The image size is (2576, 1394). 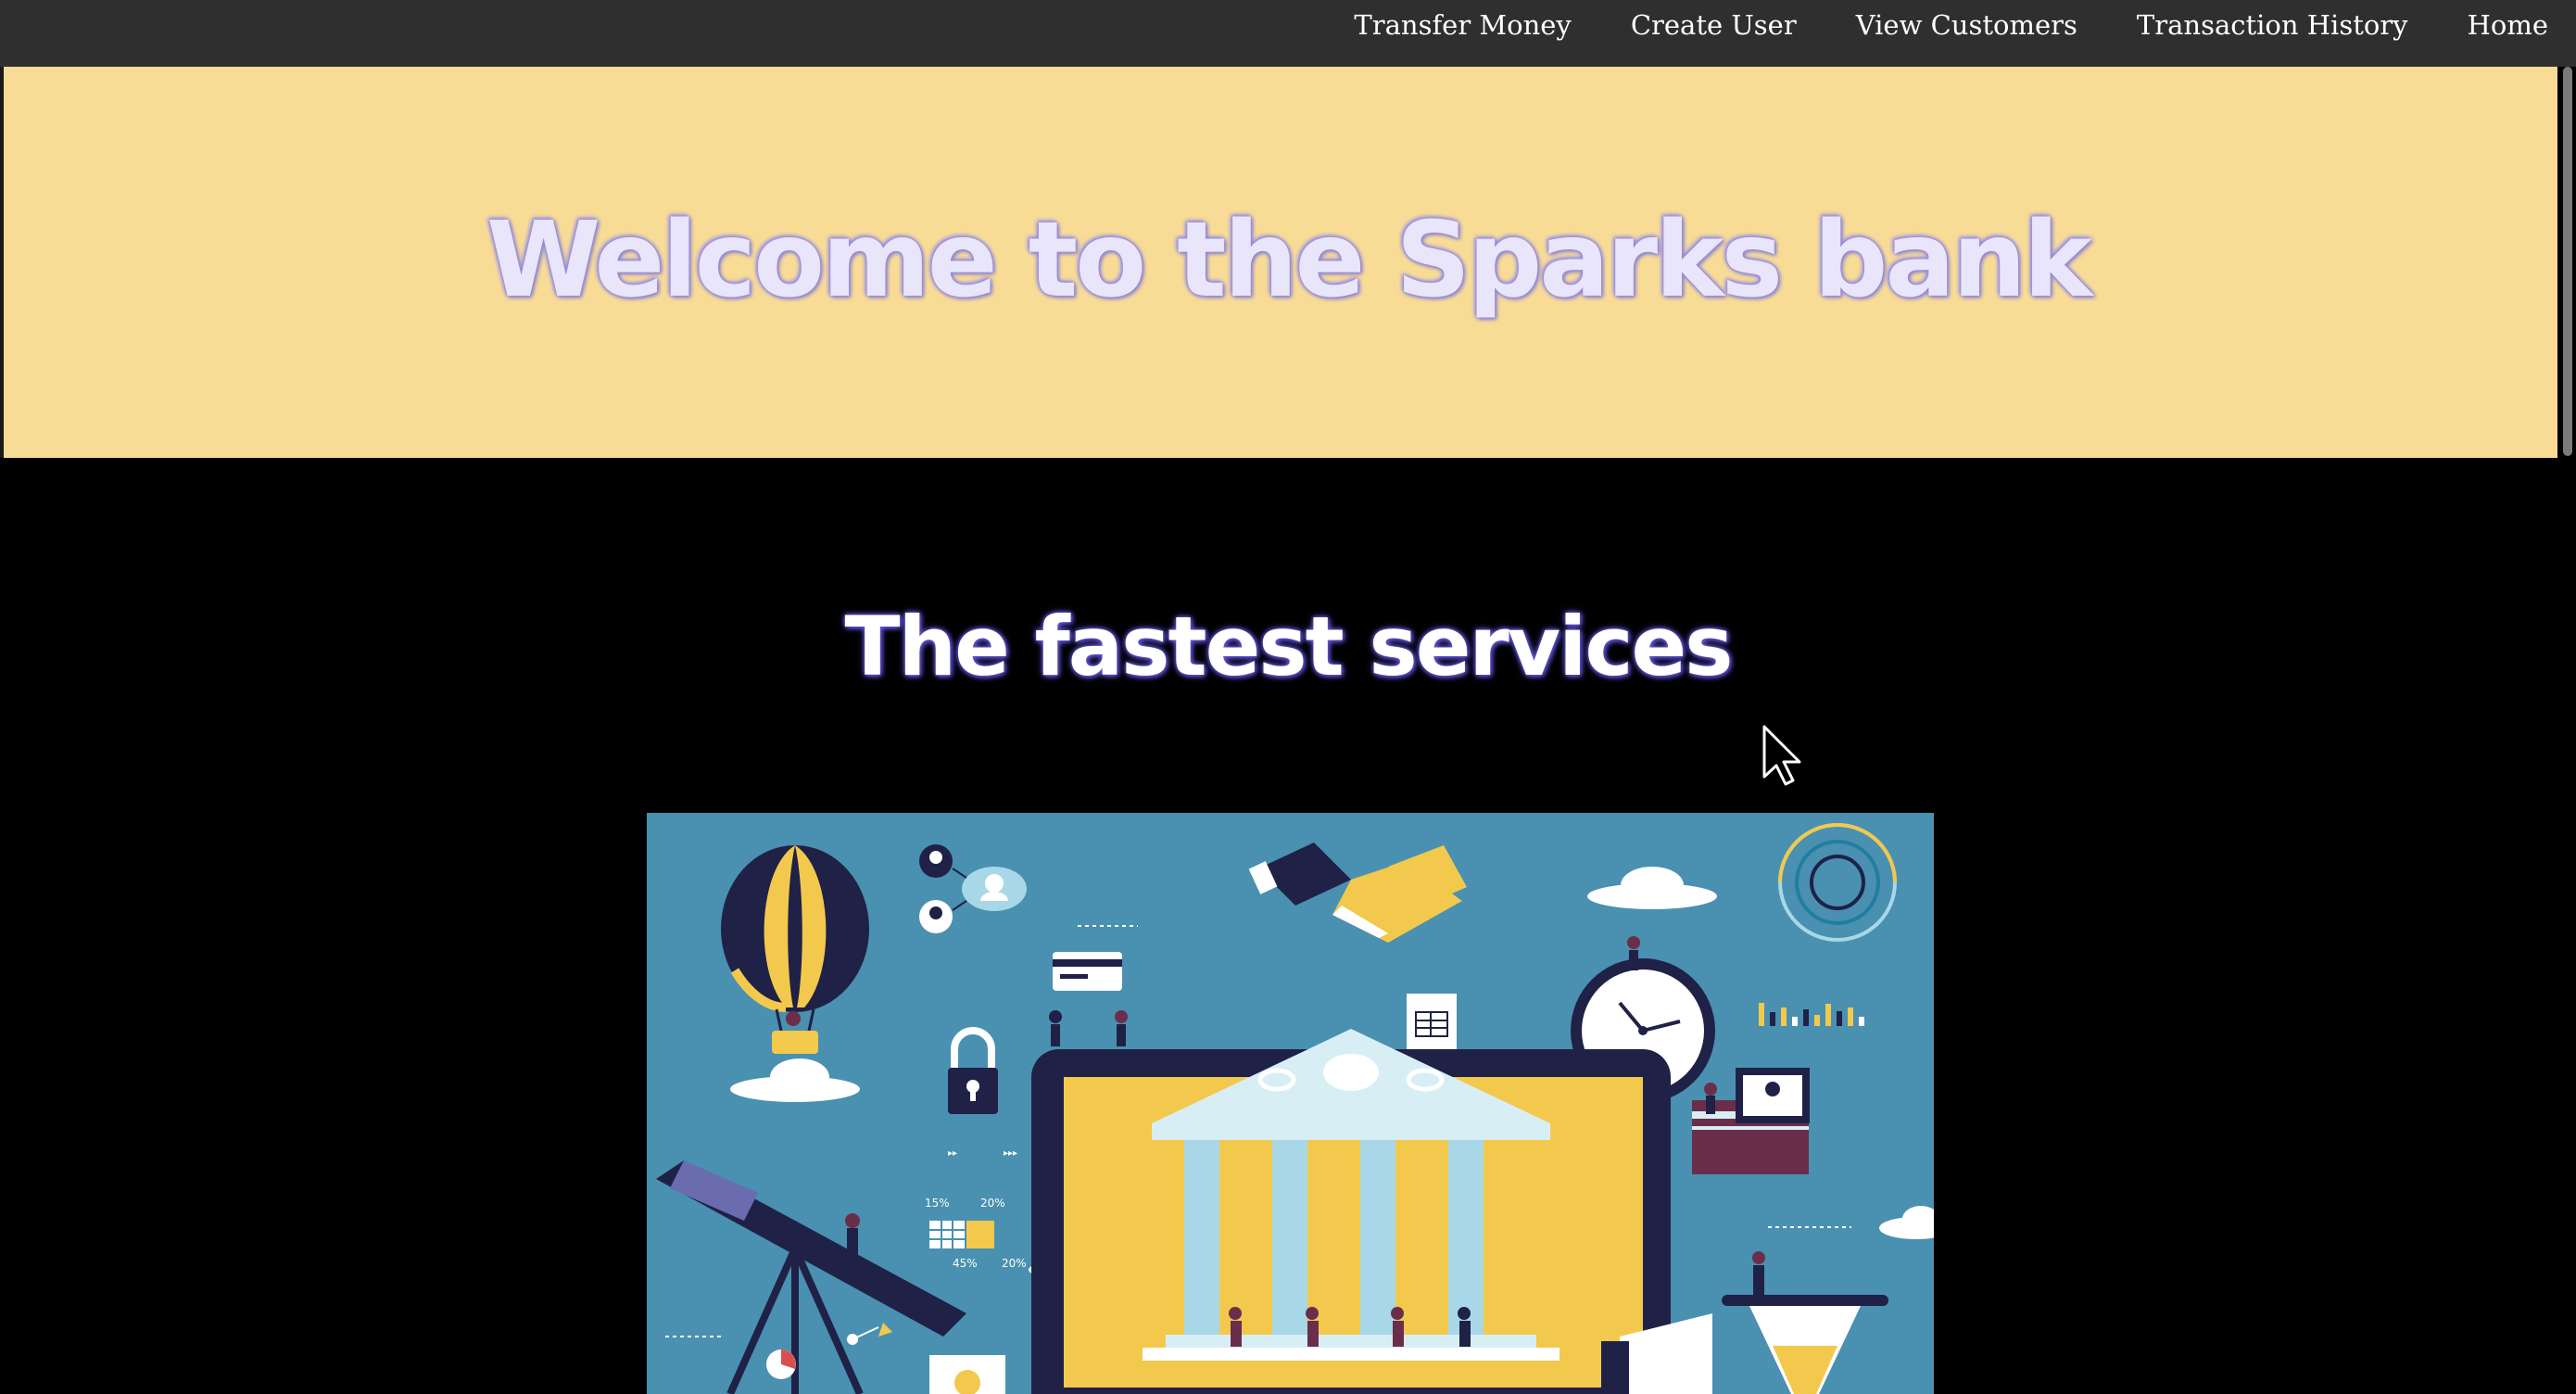 I want to click on padlock-icon: ▸▸ ▸▸▸, so click(x=982, y=1093).